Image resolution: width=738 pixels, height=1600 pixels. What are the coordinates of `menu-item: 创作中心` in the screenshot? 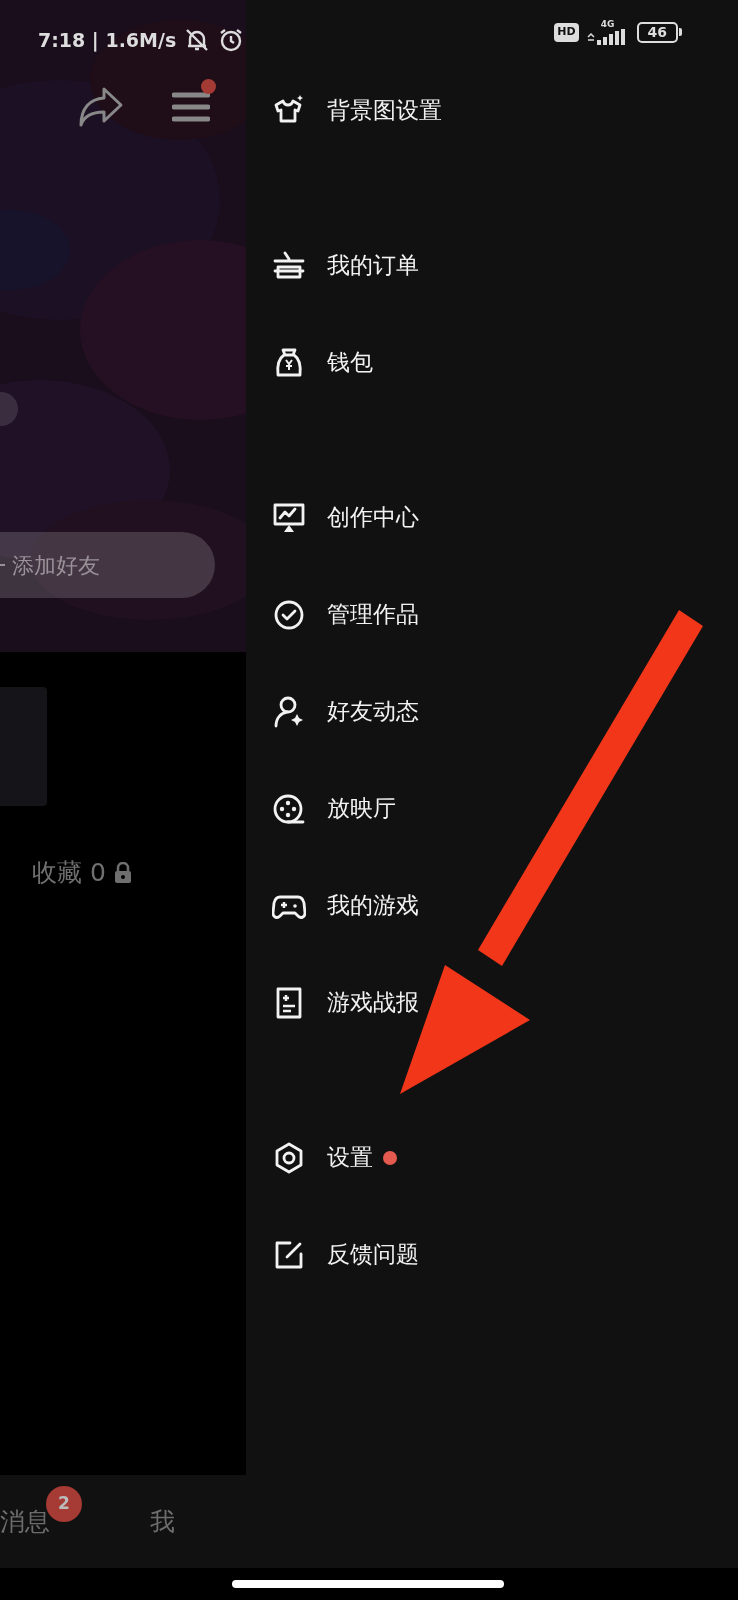 It's located at (492, 517).